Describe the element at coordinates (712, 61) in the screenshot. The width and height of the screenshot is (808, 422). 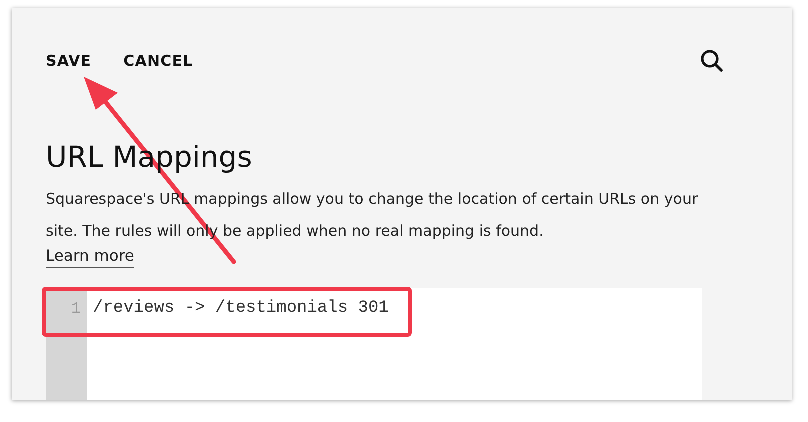
I see `search-icon` at that location.